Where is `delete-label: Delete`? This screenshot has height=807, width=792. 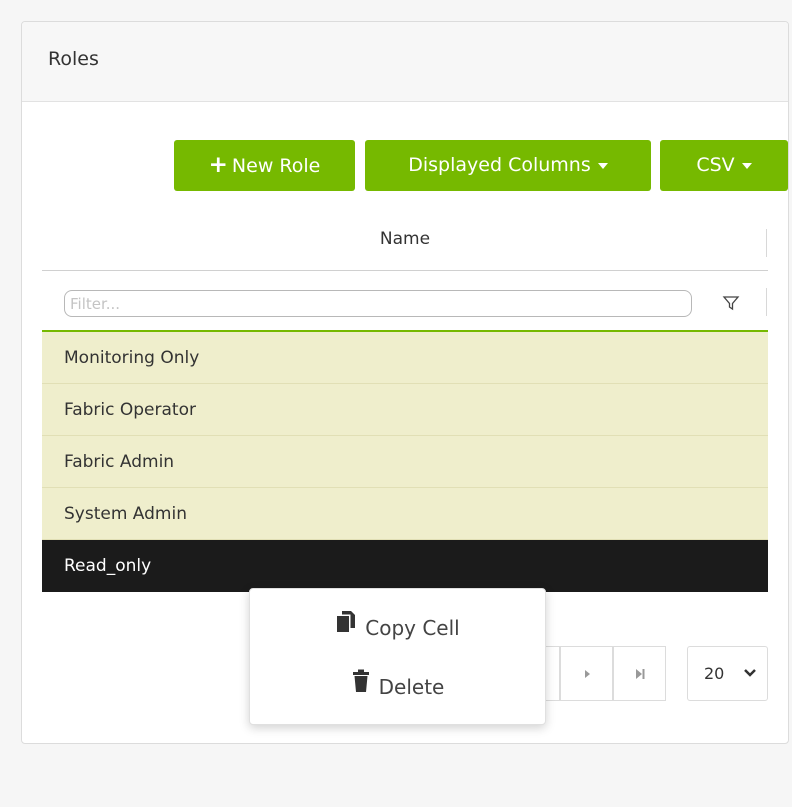
delete-label: Delete is located at coordinates (411, 687).